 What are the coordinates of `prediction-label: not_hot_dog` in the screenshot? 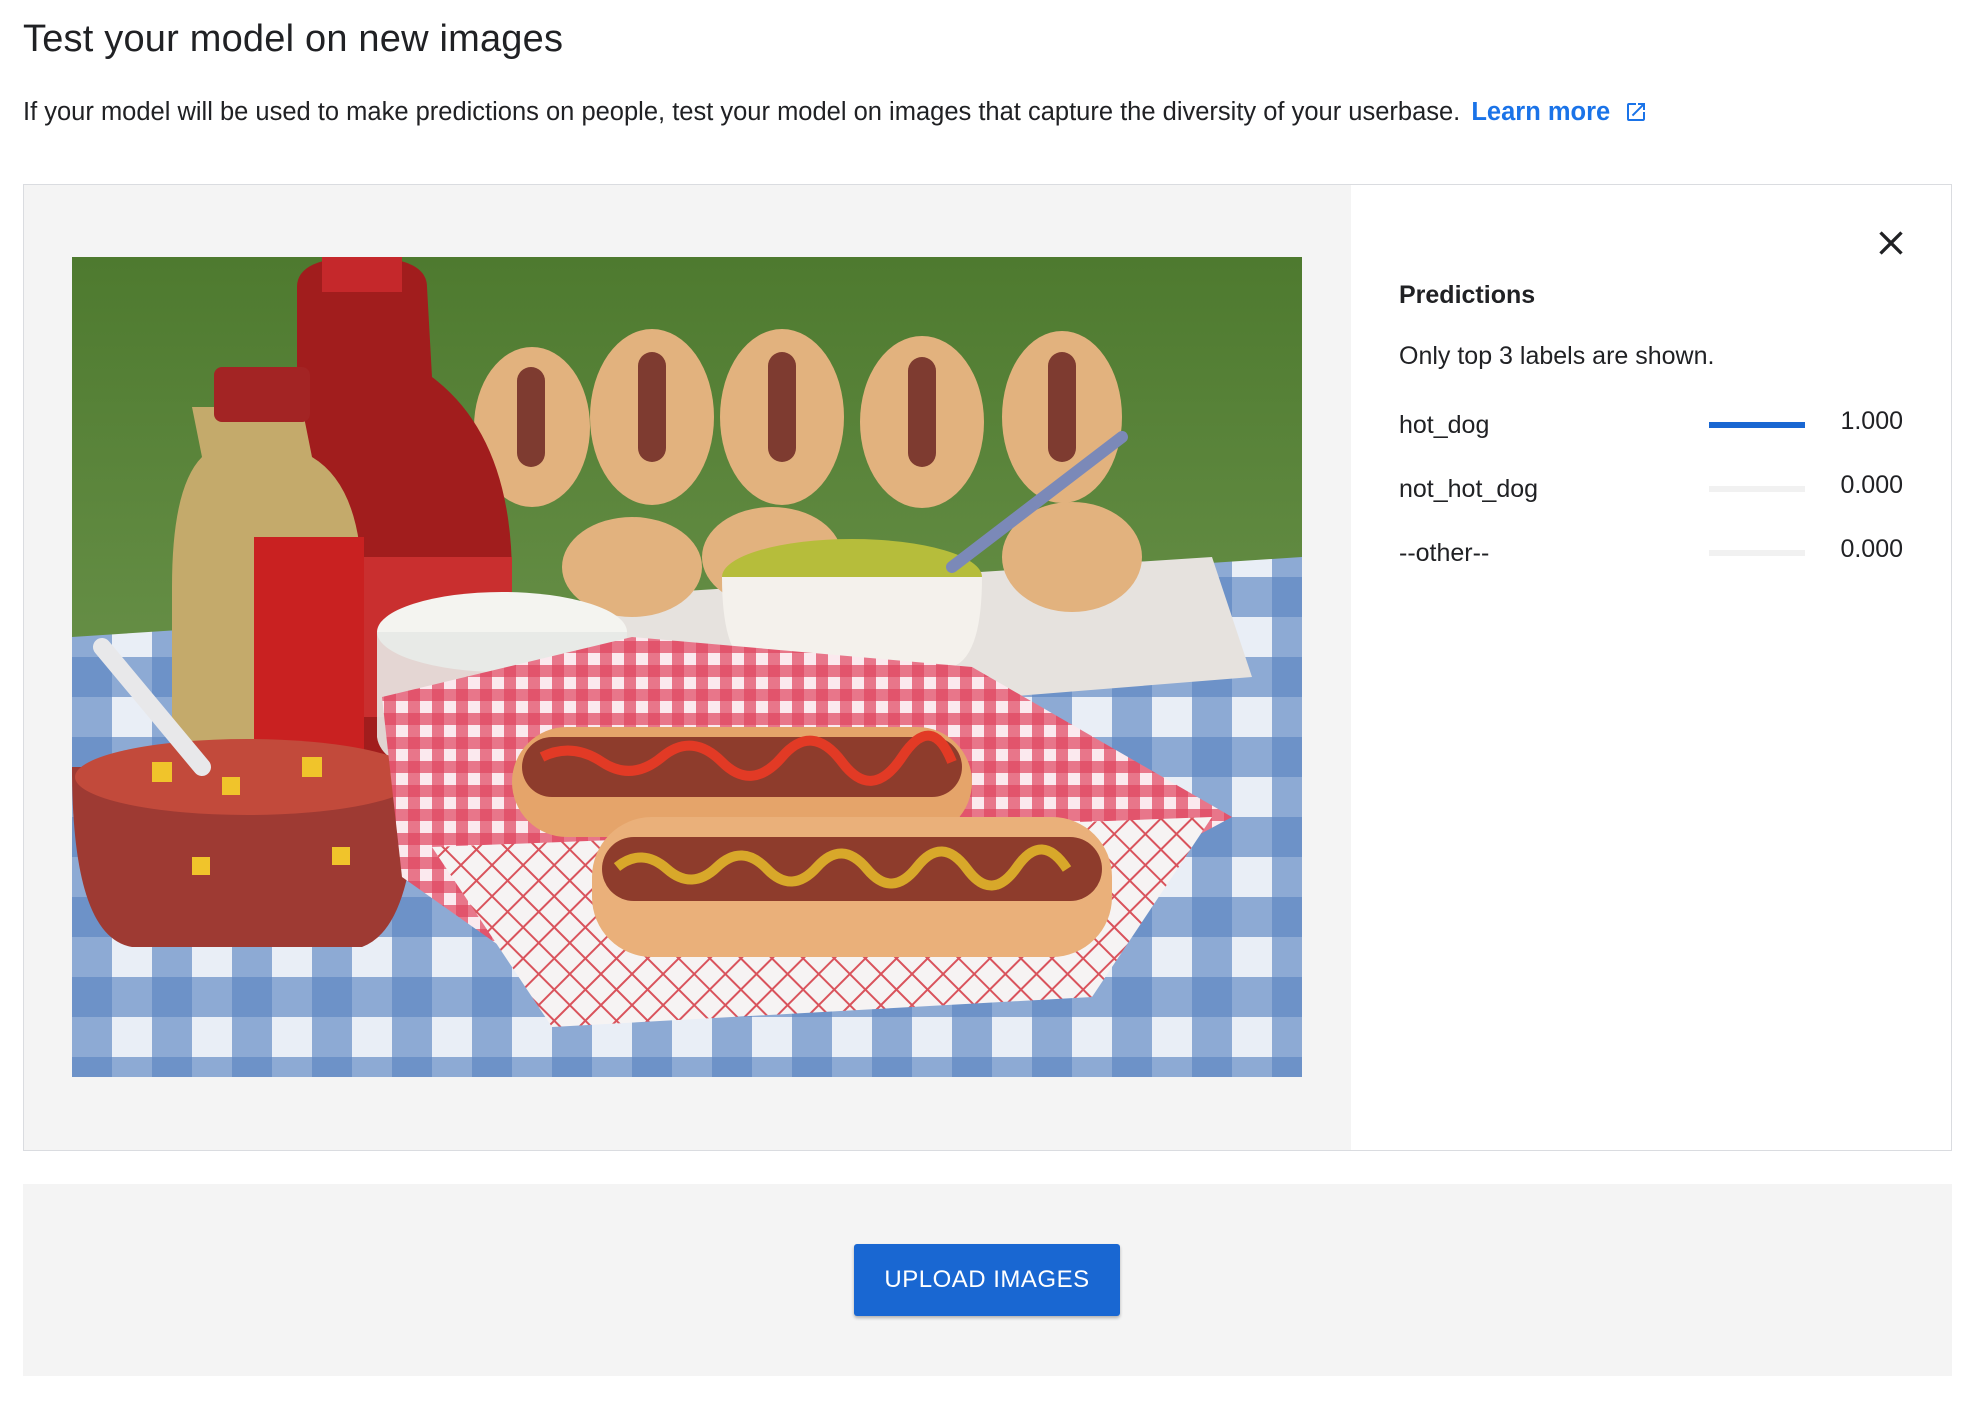 It's located at (1469, 489).